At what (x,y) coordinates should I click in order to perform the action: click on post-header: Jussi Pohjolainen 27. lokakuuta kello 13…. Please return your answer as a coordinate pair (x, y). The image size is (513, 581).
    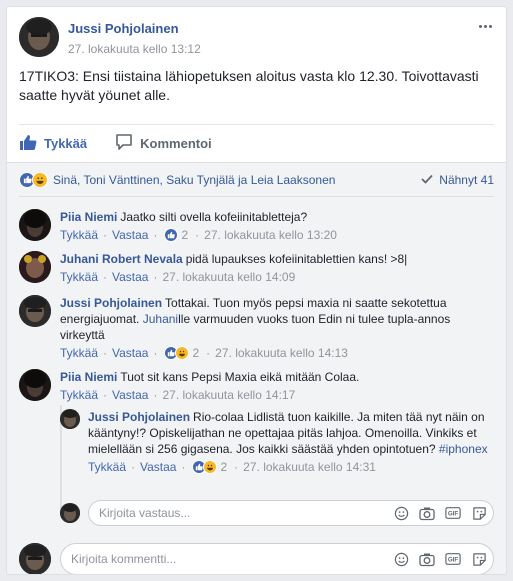
    Looking at the image, I should click on (256, 39).